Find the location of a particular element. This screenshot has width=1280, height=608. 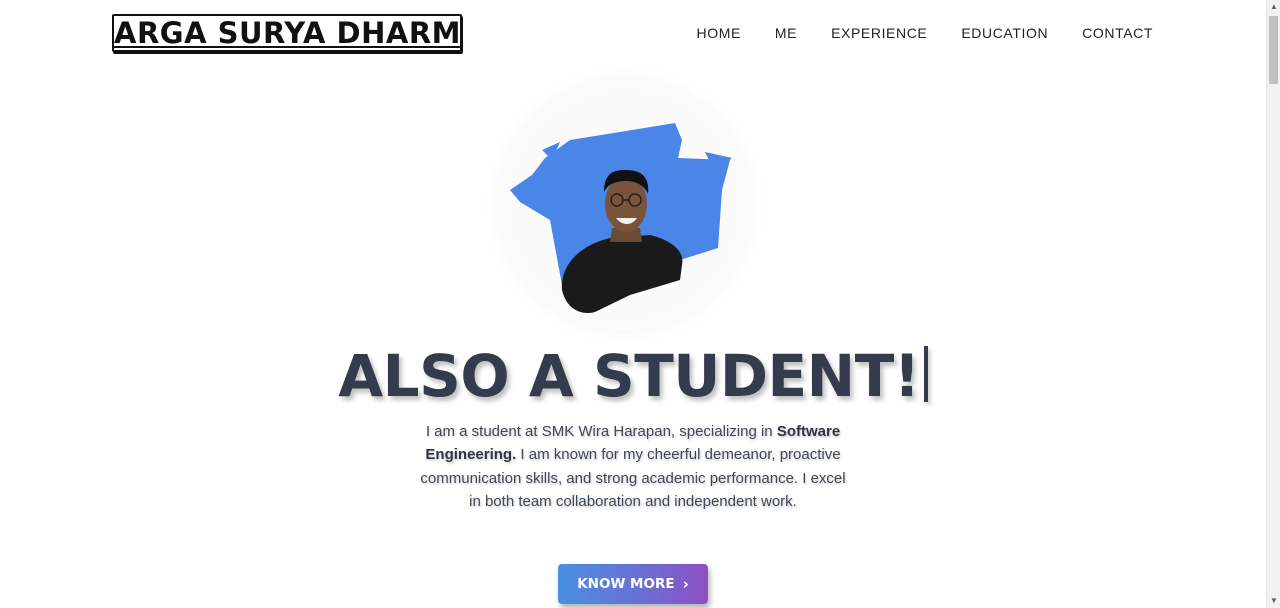

nav-contact: CONTACT is located at coordinates (1117, 33).